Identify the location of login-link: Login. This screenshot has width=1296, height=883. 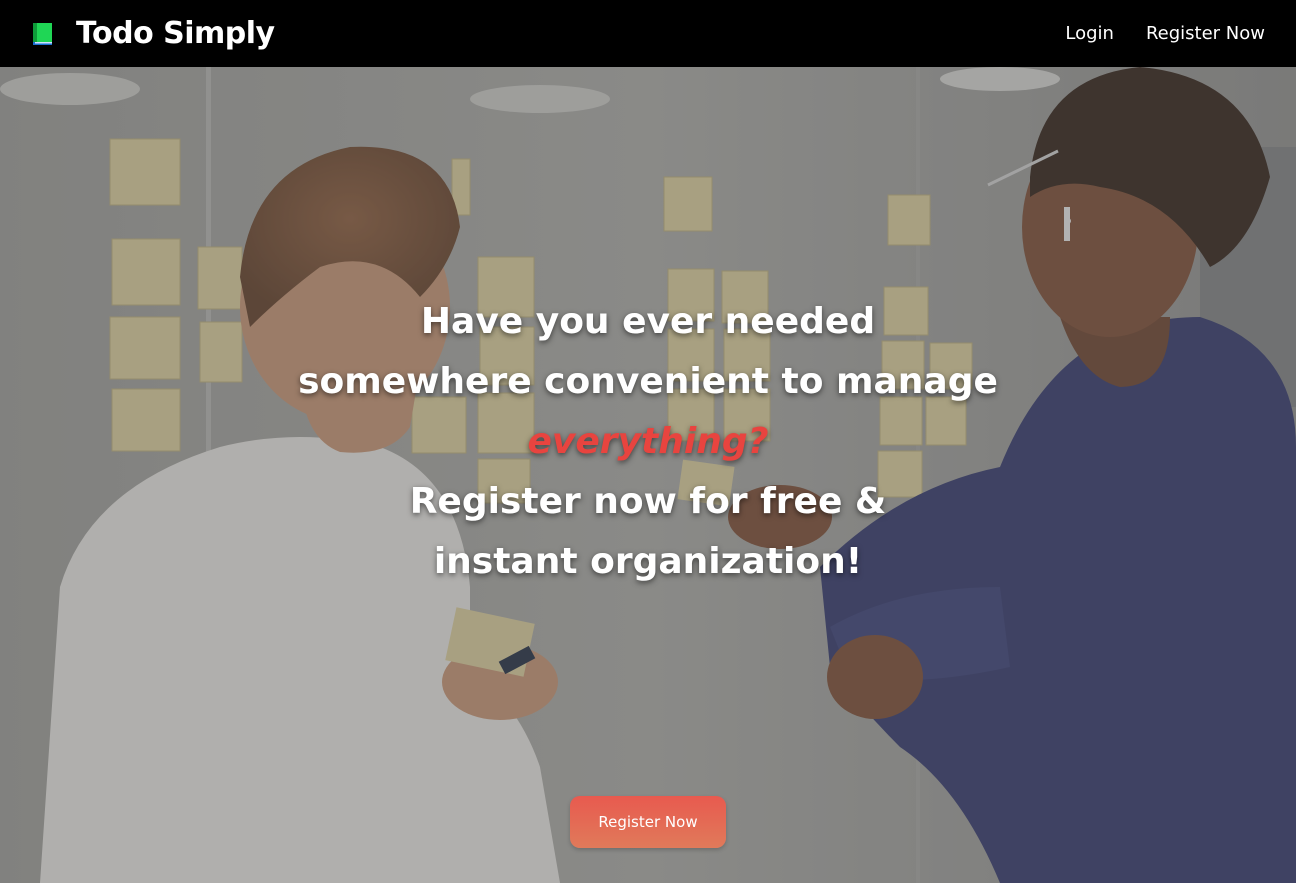
(1089, 33).